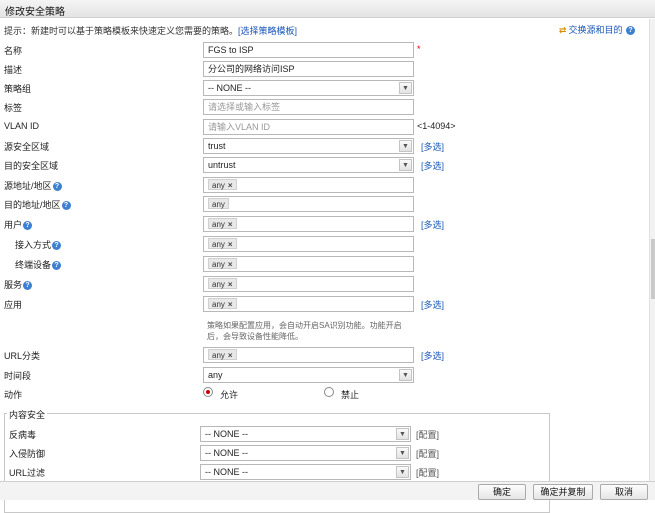 Image resolution: width=655 pixels, height=513 pixels. I want to click on required-mark: *, so click(419, 49).